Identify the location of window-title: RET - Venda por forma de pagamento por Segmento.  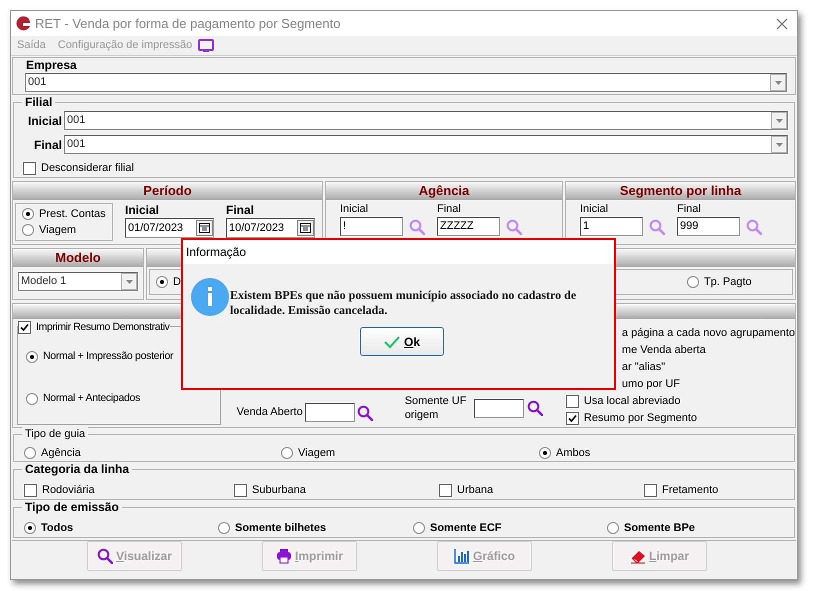
(188, 23).